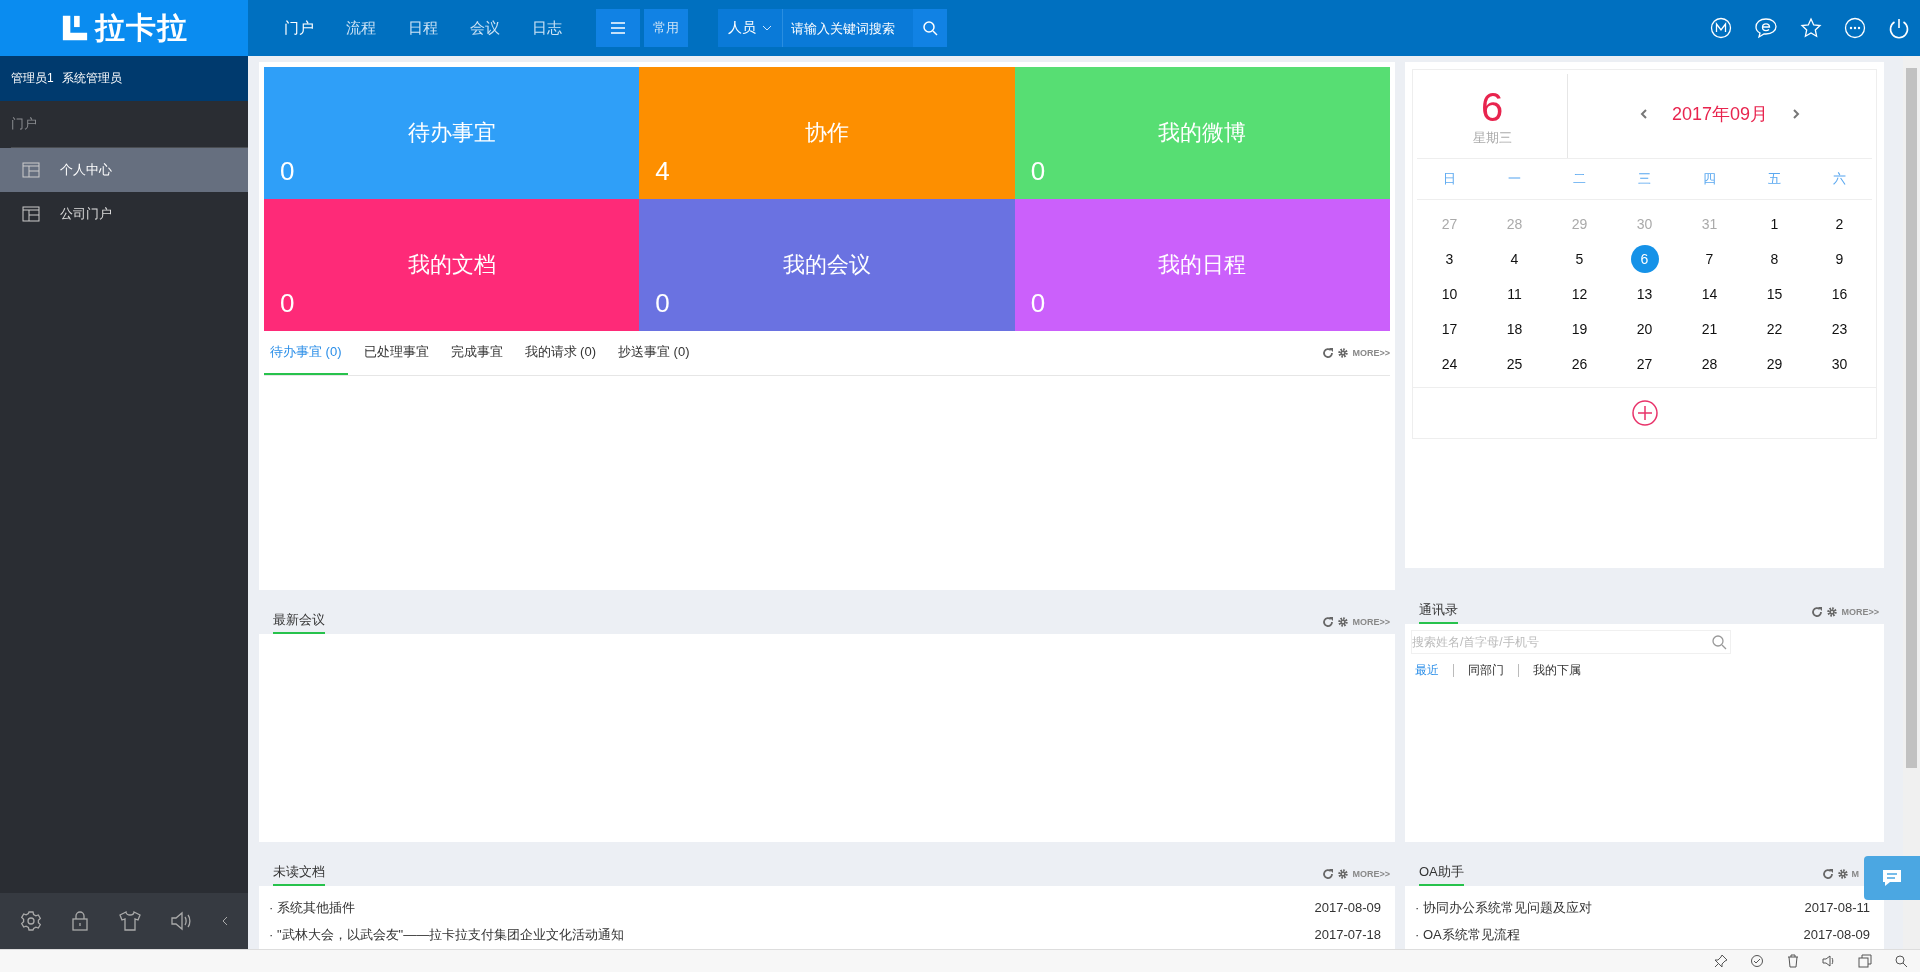  Describe the element at coordinates (1467, 934) in the screenshot. I see `article-link: · OA系统常见流程` at that location.